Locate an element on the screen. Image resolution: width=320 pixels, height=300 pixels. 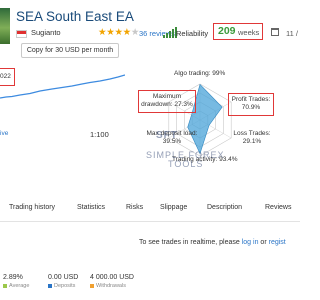
indonesia-flag-icon is located at coordinates (21, 34).